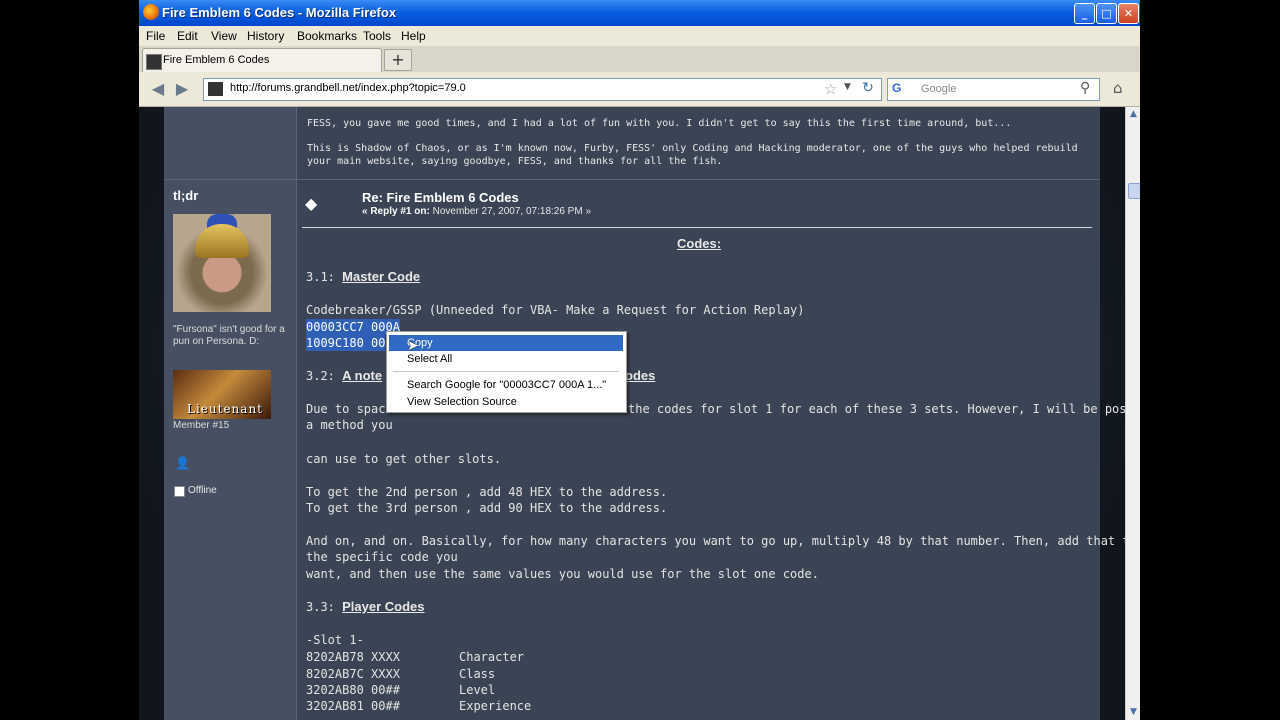  Describe the element at coordinates (225, 409) in the screenshot. I see `rank-label: Lieutenant` at that location.